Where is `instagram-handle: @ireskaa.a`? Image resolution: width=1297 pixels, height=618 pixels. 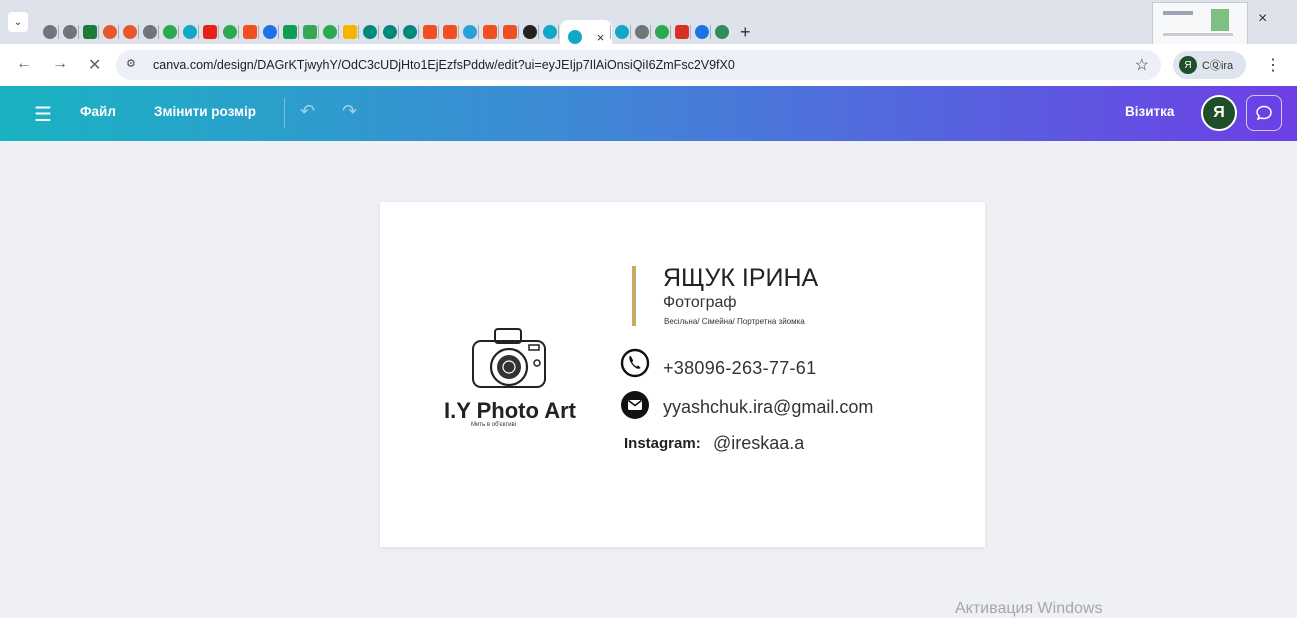 instagram-handle: @ireskaa.a is located at coordinates (758, 443).